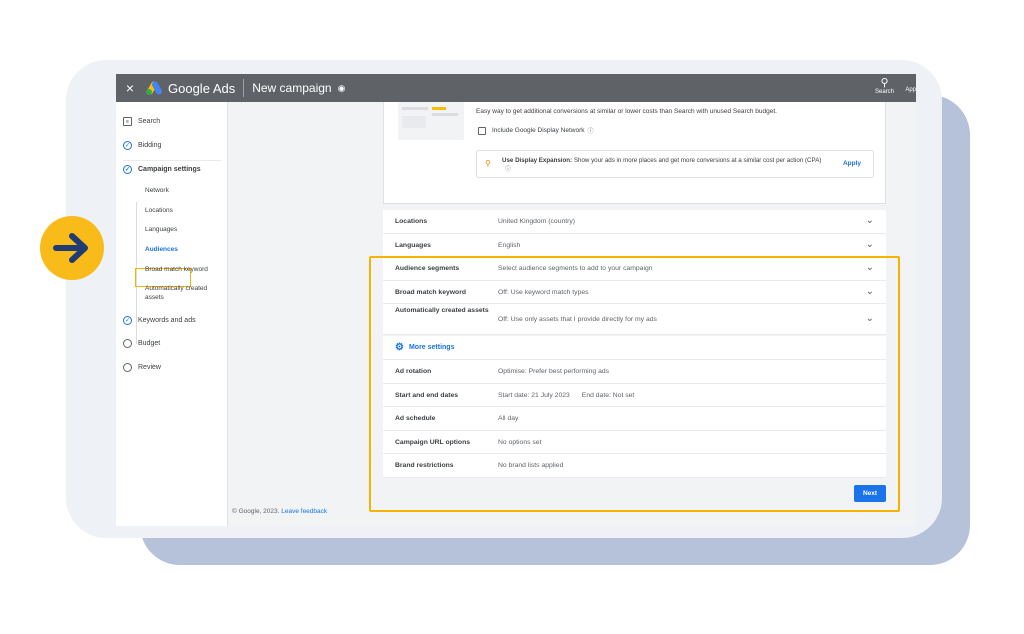 The height and width of the screenshot is (634, 1024). I want to click on arrow-badge, so click(72, 248).